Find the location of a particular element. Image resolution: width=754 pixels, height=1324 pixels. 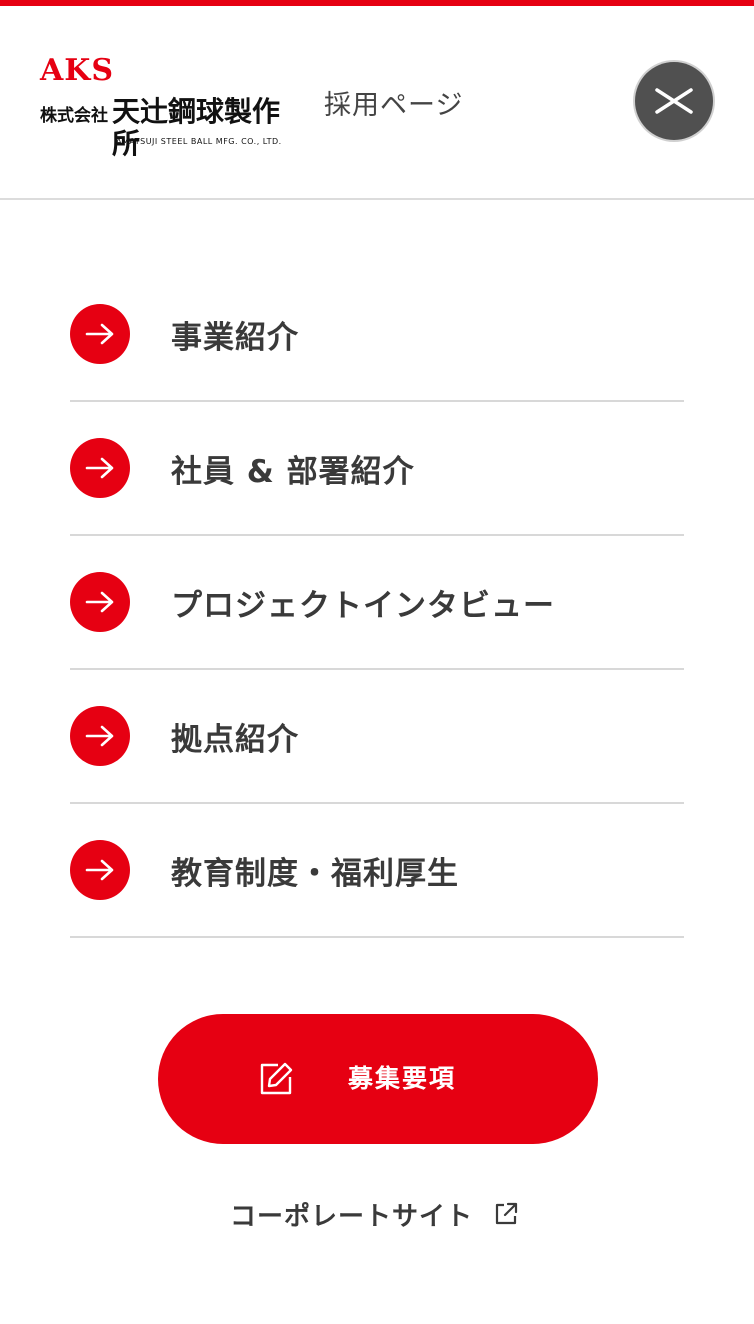

external-link-icon is located at coordinates (506, 1213).